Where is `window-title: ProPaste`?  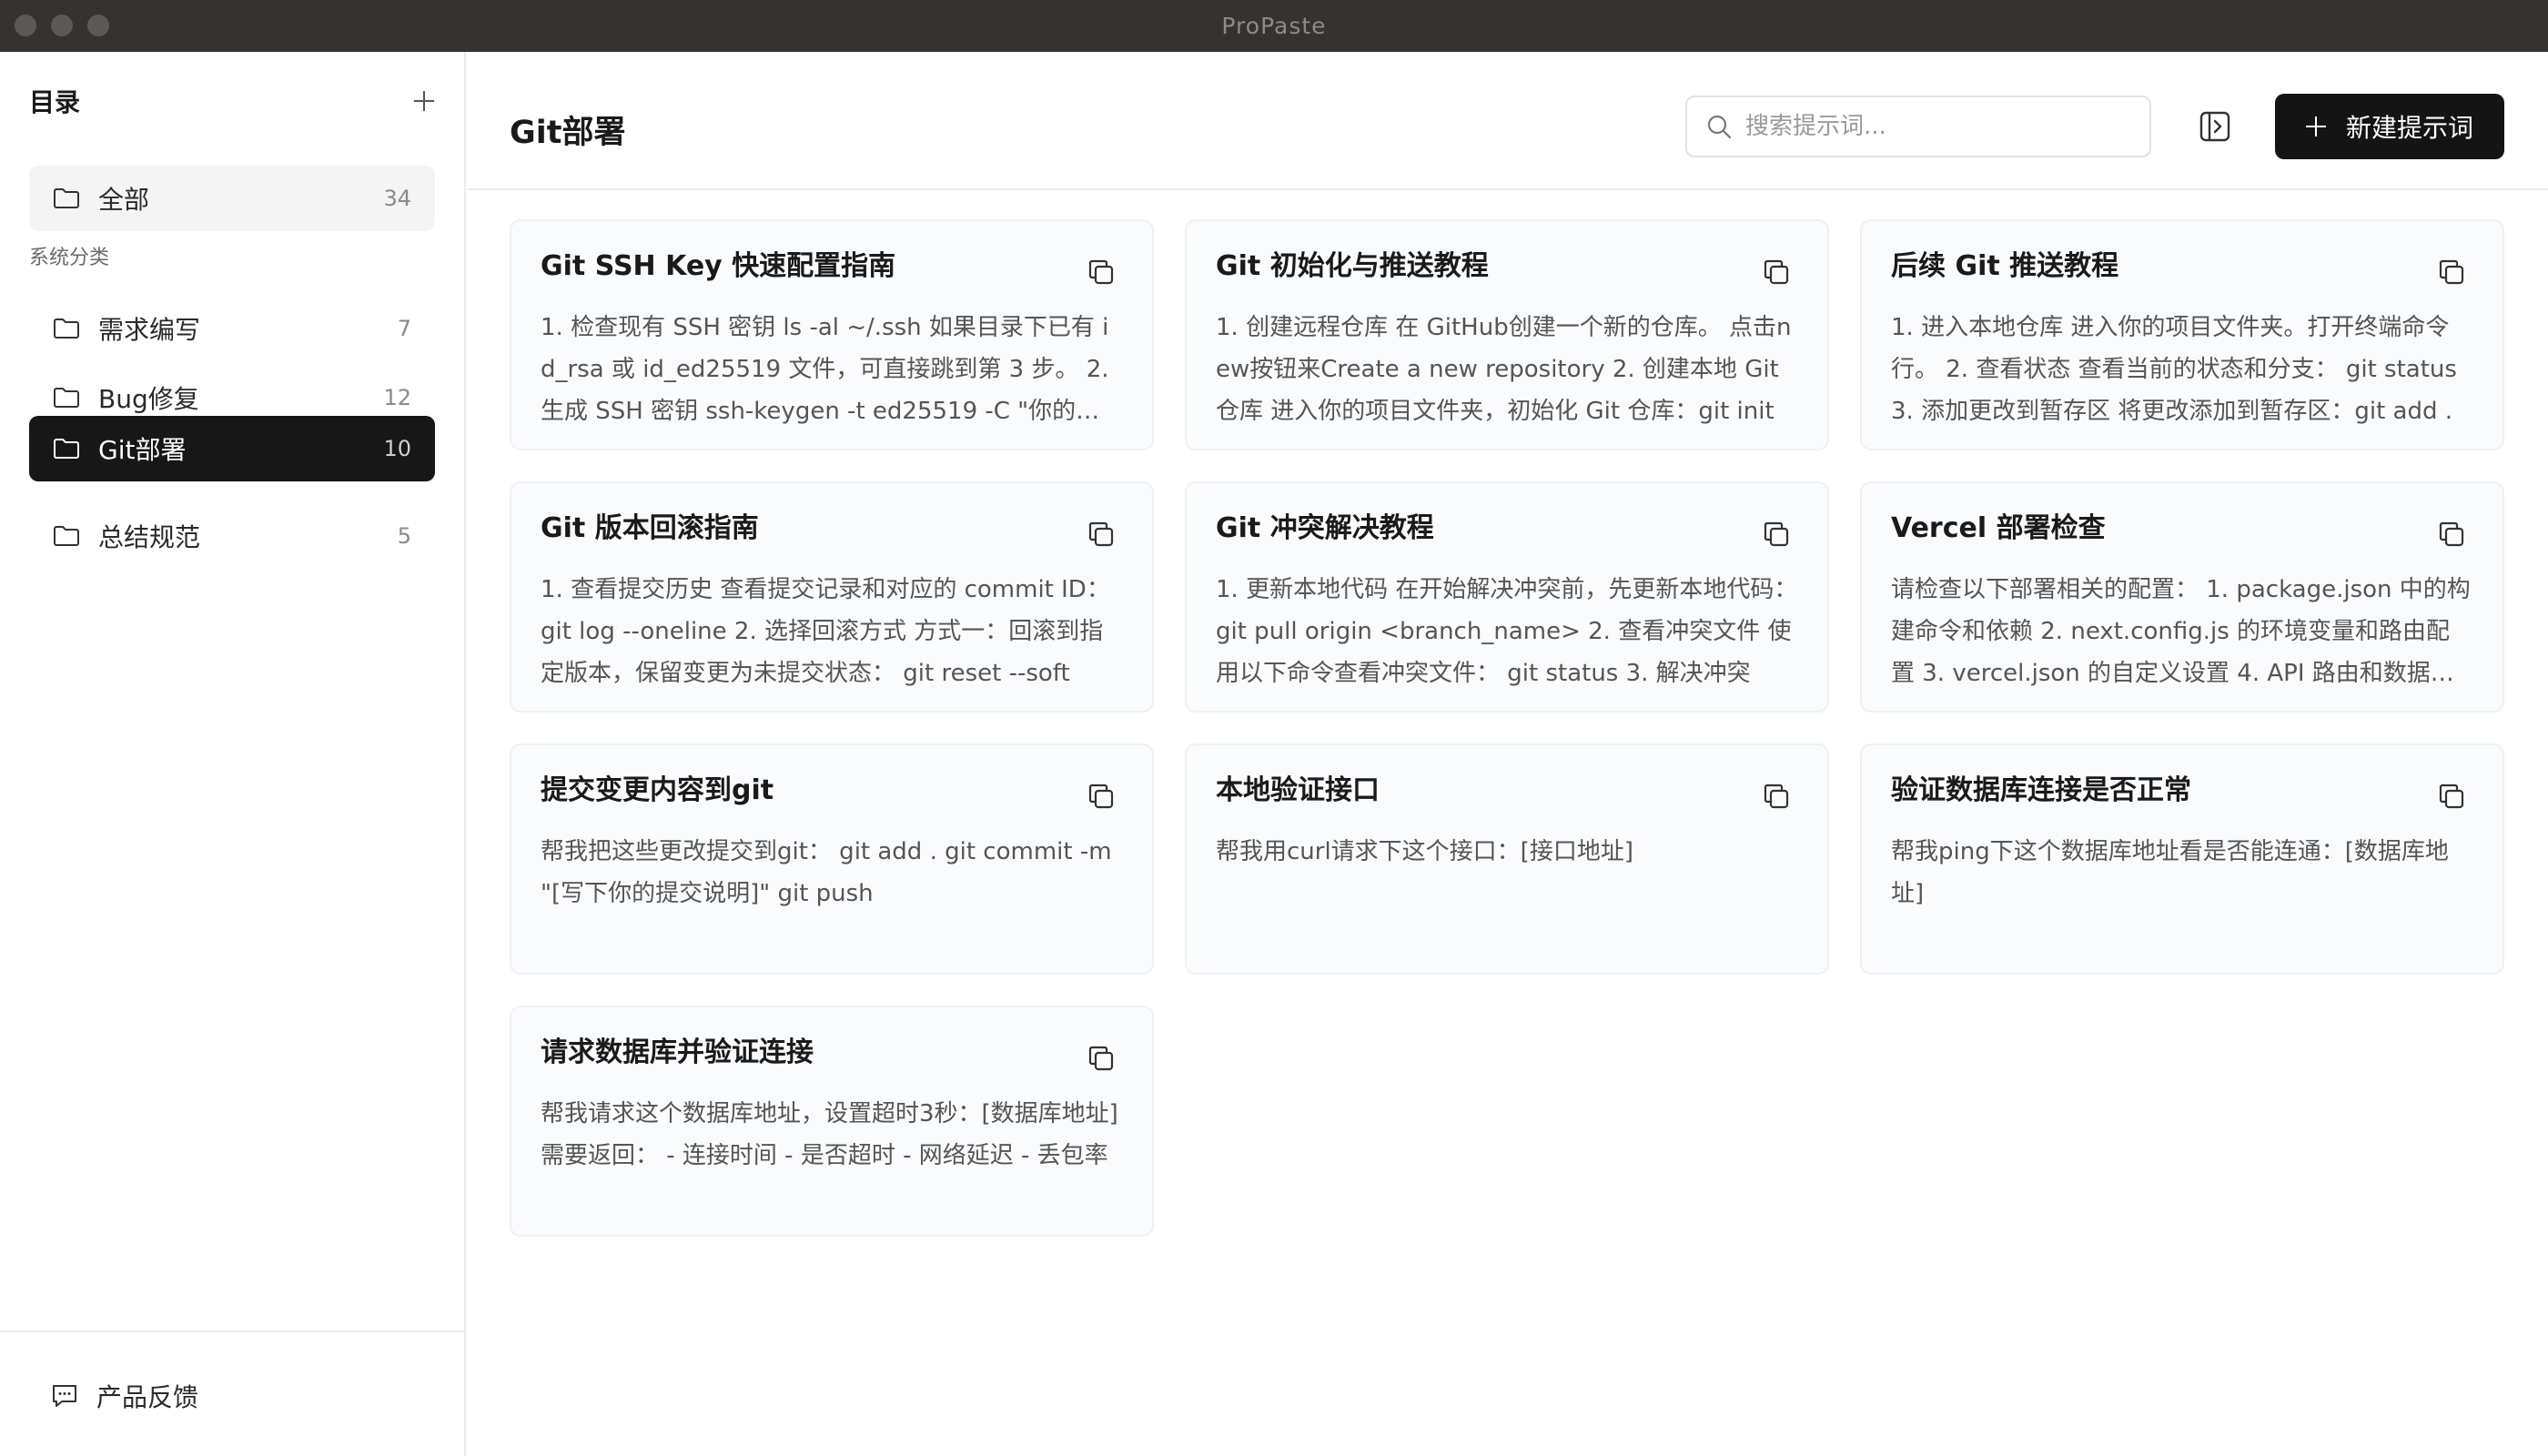
window-title: ProPaste is located at coordinates (1274, 26).